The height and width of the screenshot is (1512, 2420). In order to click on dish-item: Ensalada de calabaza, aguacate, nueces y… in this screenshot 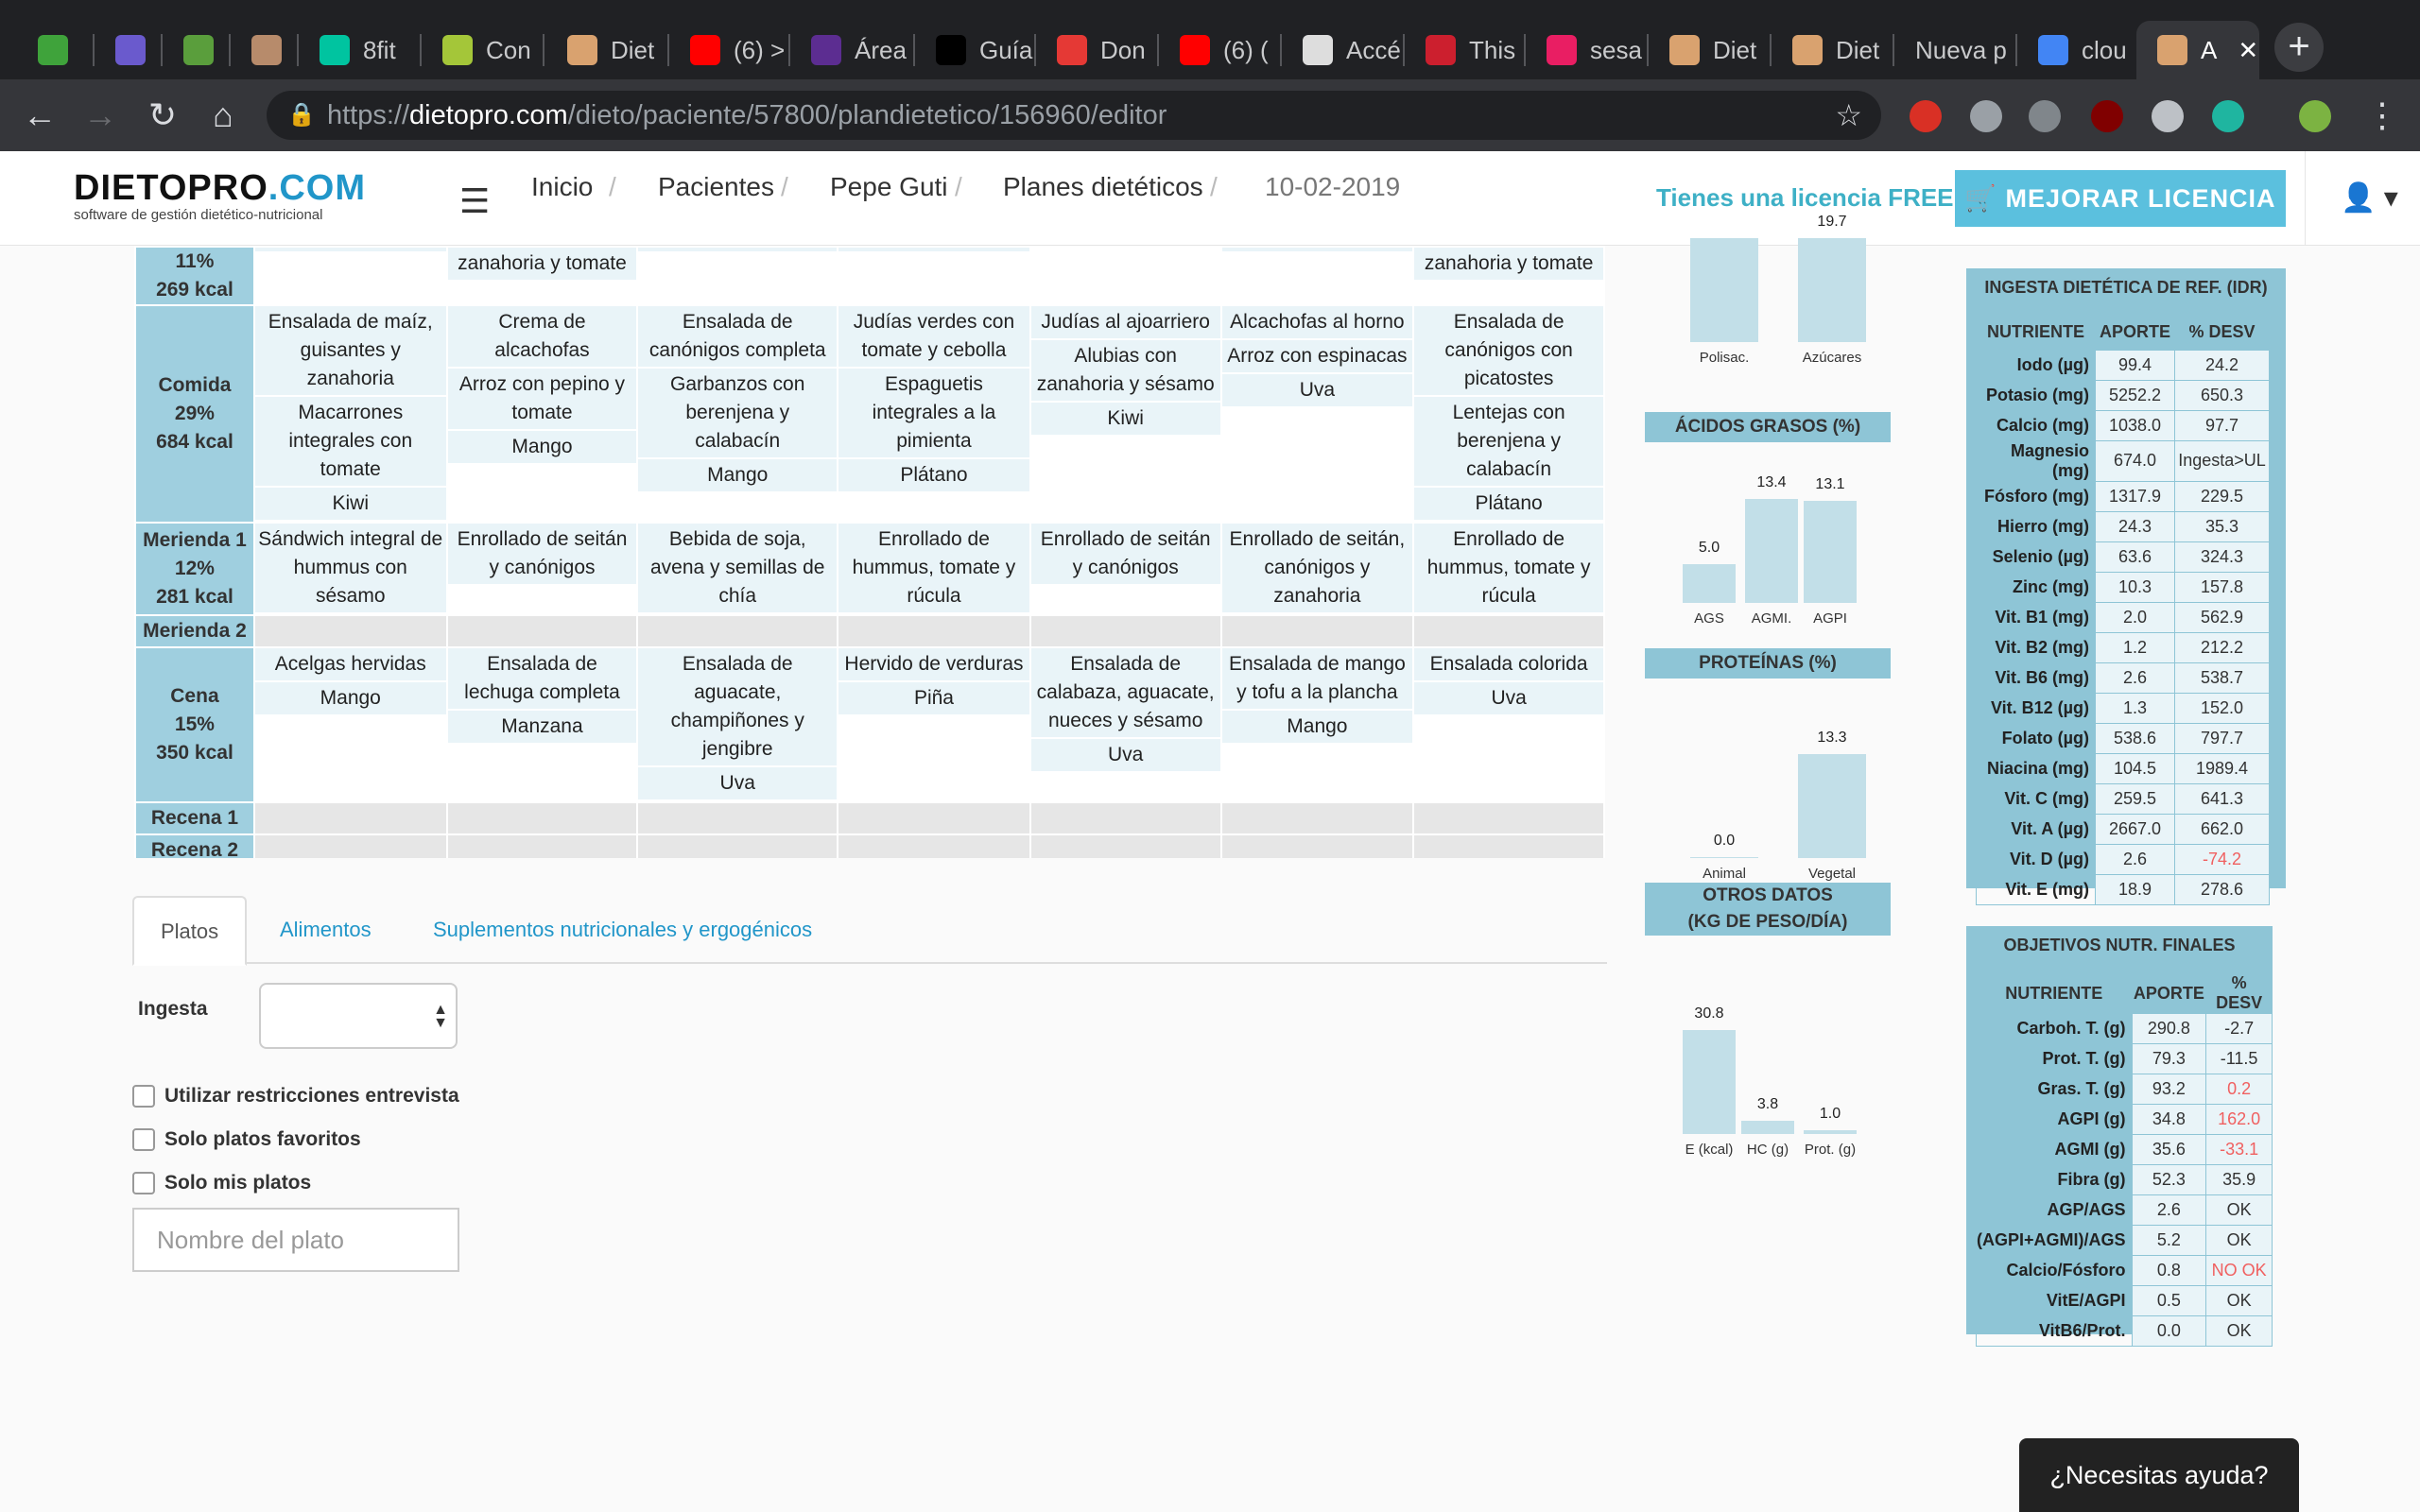, I will do `click(1125, 693)`.